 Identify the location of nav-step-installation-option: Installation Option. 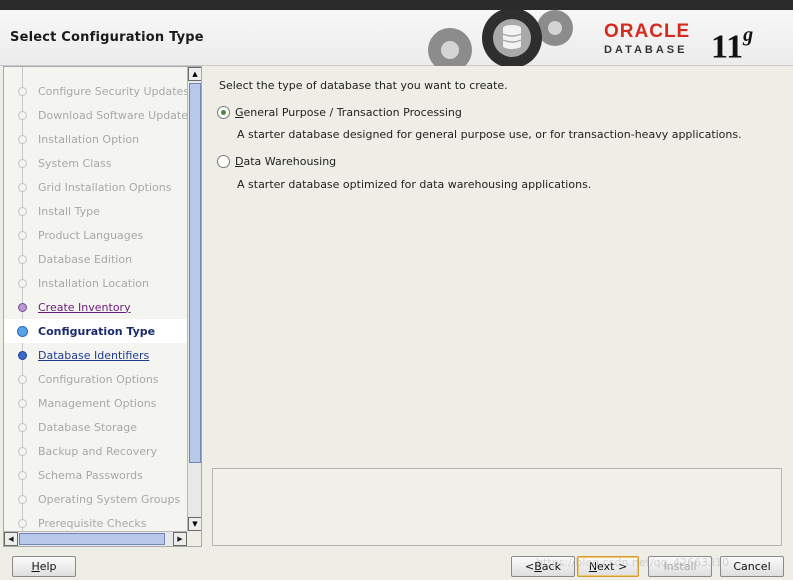
(95, 139).